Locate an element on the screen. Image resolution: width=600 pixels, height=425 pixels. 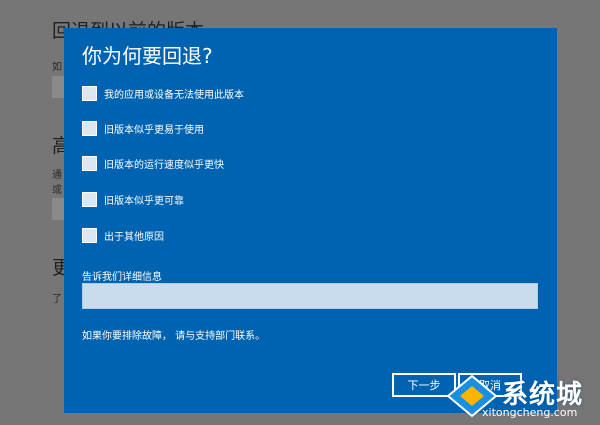
option-easier-to-use: 旧版本似乎更易于使用 is located at coordinates (143, 128).